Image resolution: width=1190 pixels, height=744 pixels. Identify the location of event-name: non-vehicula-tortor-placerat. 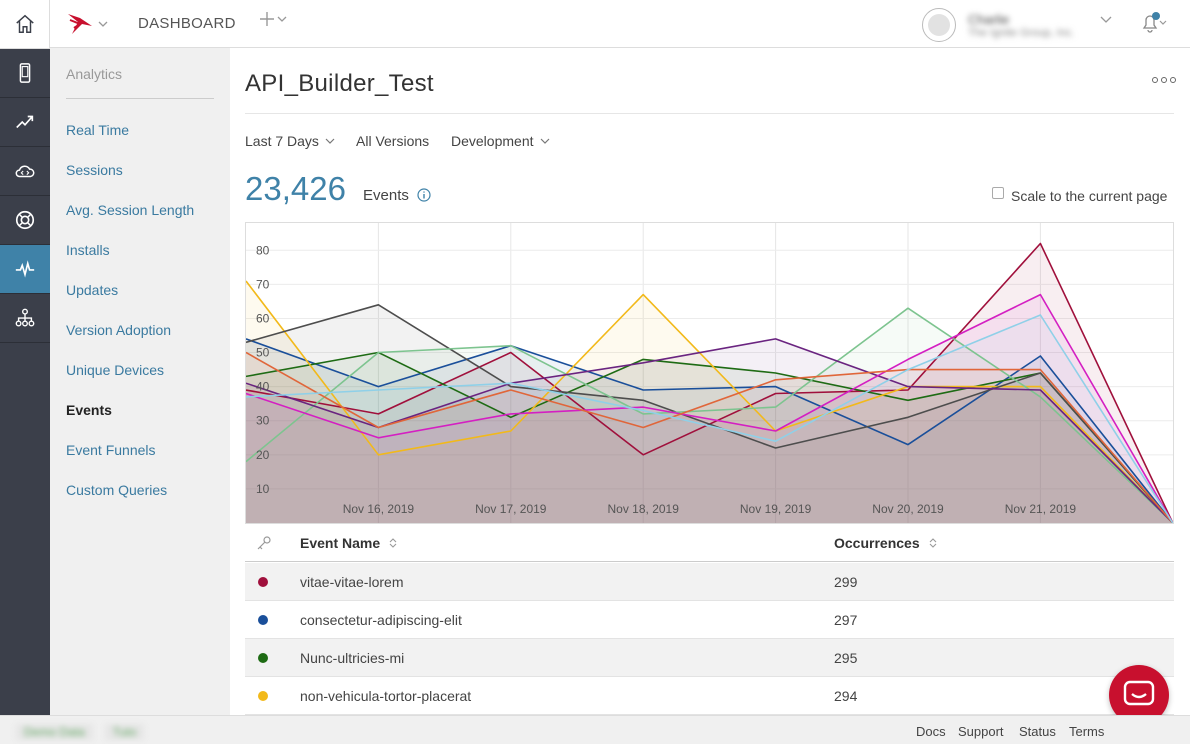
(386, 696).